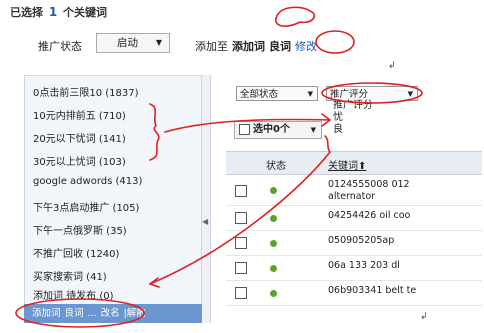 Image resolution: width=484 pixels, height=333 pixels. I want to click on panel-splitter: ◀, so click(206, 199).